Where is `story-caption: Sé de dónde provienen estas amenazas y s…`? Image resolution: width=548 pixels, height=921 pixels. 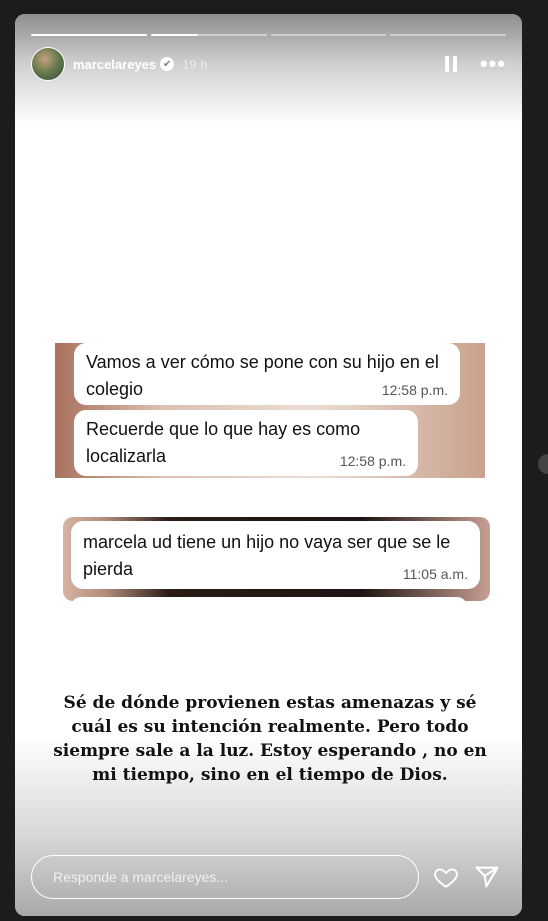
story-caption: Sé de dónde provienen estas amenazas y s… is located at coordinates (270, 739).